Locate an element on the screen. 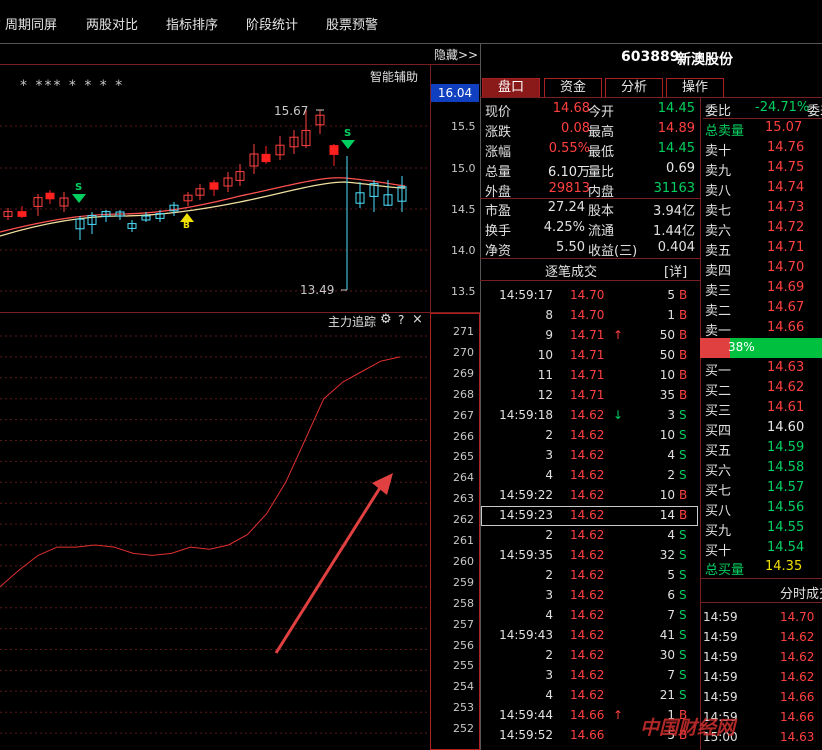  price-tick: 14.0 is located at coordinates (463, 250).